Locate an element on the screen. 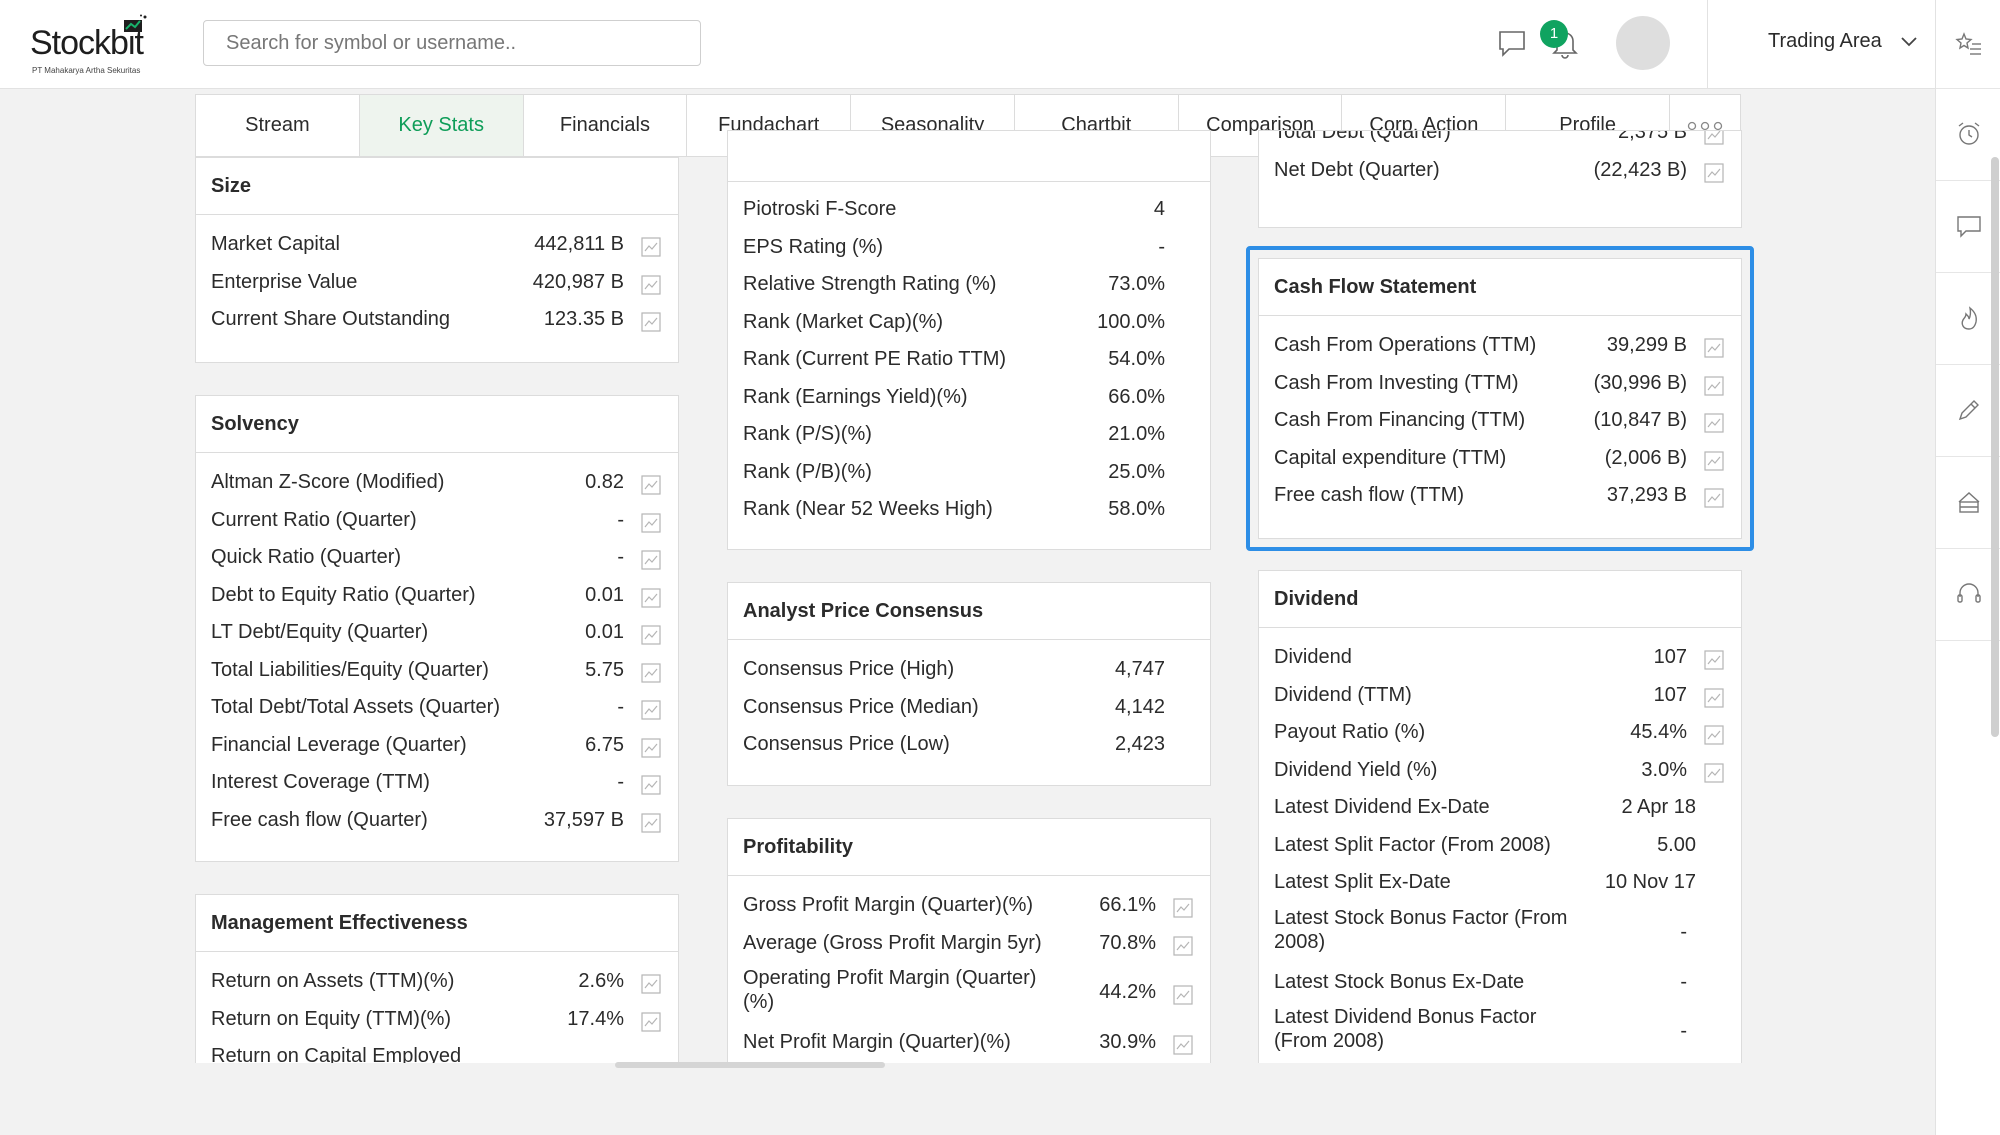 Image resolution: width=2000 pixels, height=1135 pixels. card-title: Profitability is located at coordinates (969, 847).